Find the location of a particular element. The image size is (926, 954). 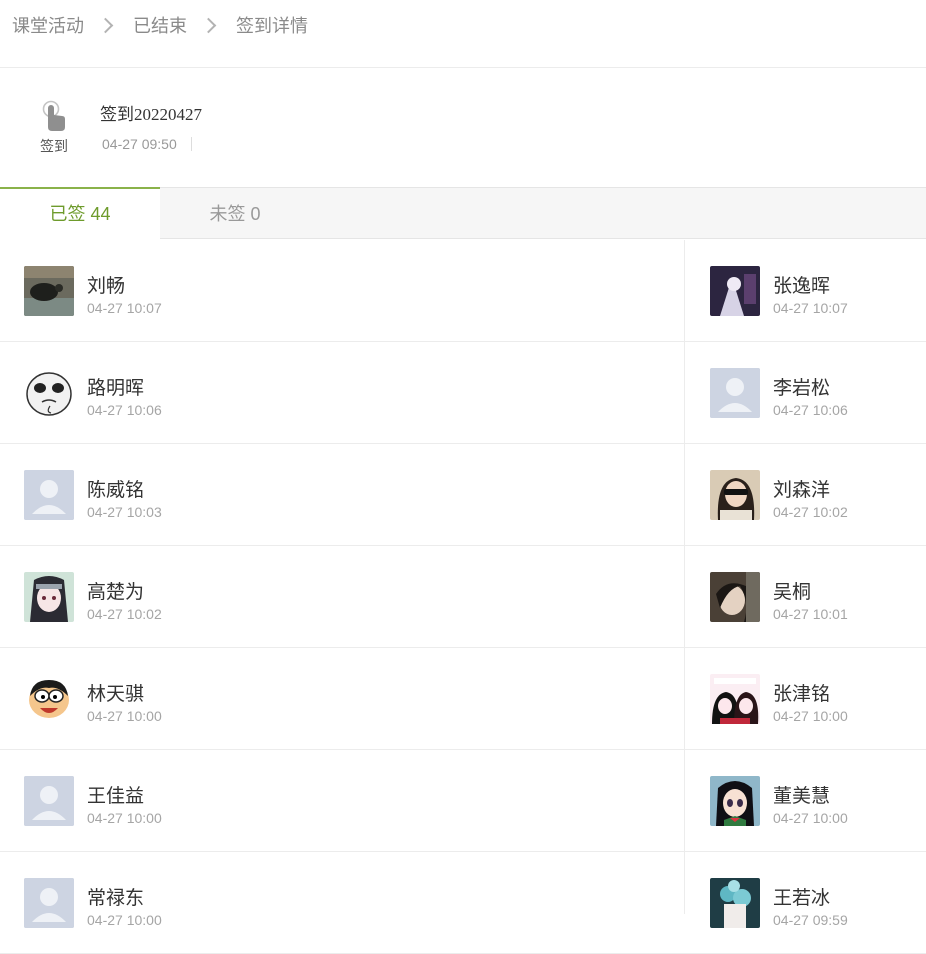

attendee-name: 李岩松 is located at coordinates (802, 388).